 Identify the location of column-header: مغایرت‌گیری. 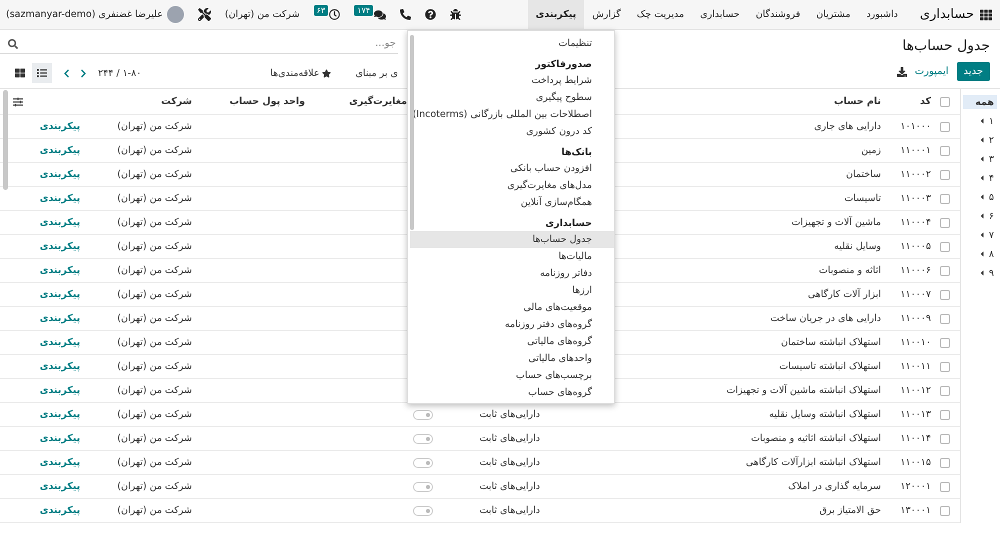
(378, 101).